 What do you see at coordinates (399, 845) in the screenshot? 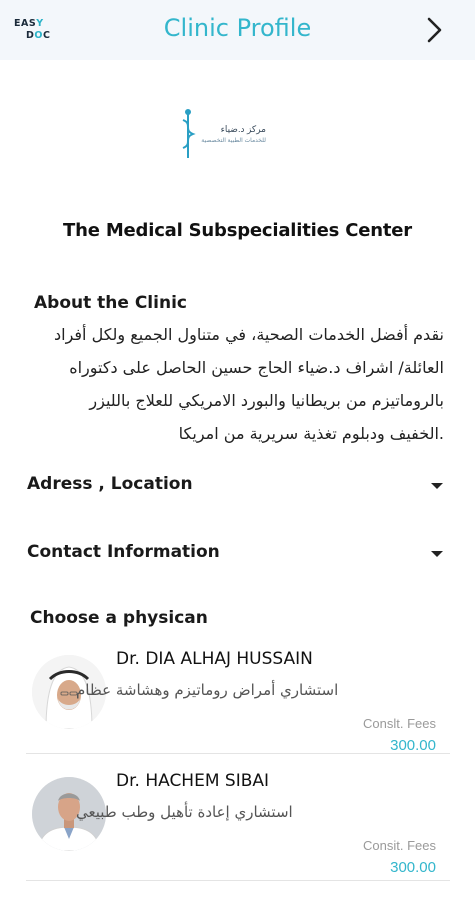
I see `consult-fees-label: Consit. Fees` at bounding box center [399, 845].